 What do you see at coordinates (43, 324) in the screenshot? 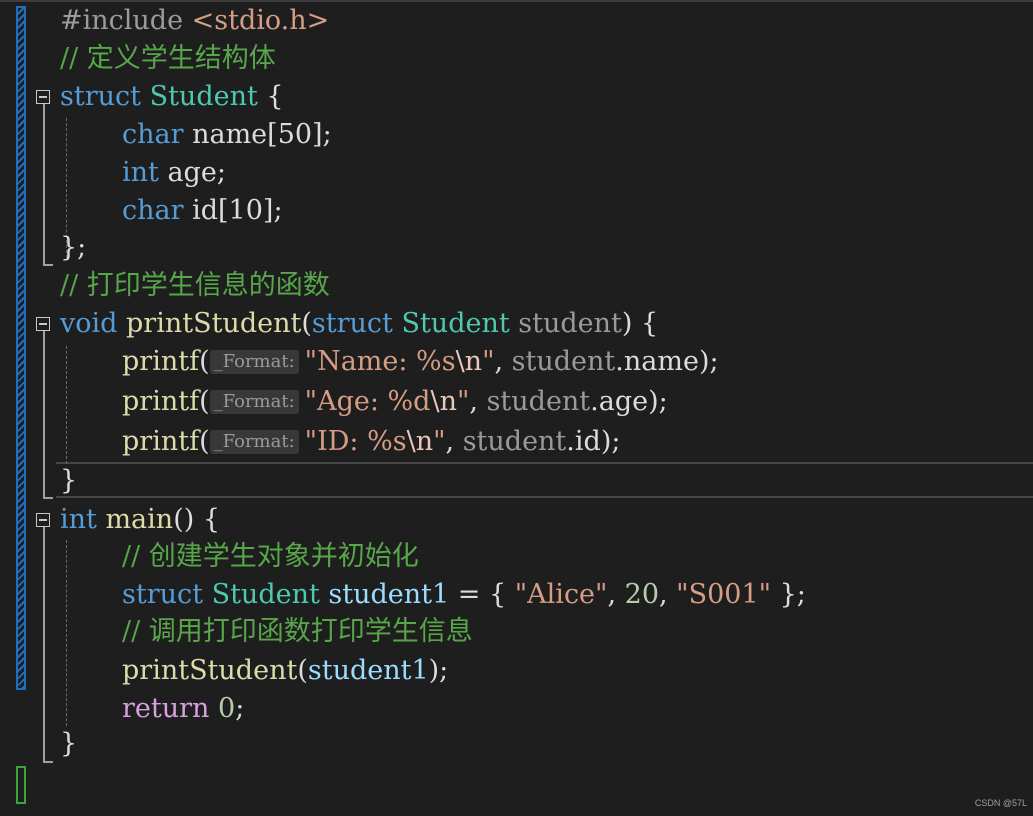
I see `collapse-function-icon` at bounding box center [43, 324].